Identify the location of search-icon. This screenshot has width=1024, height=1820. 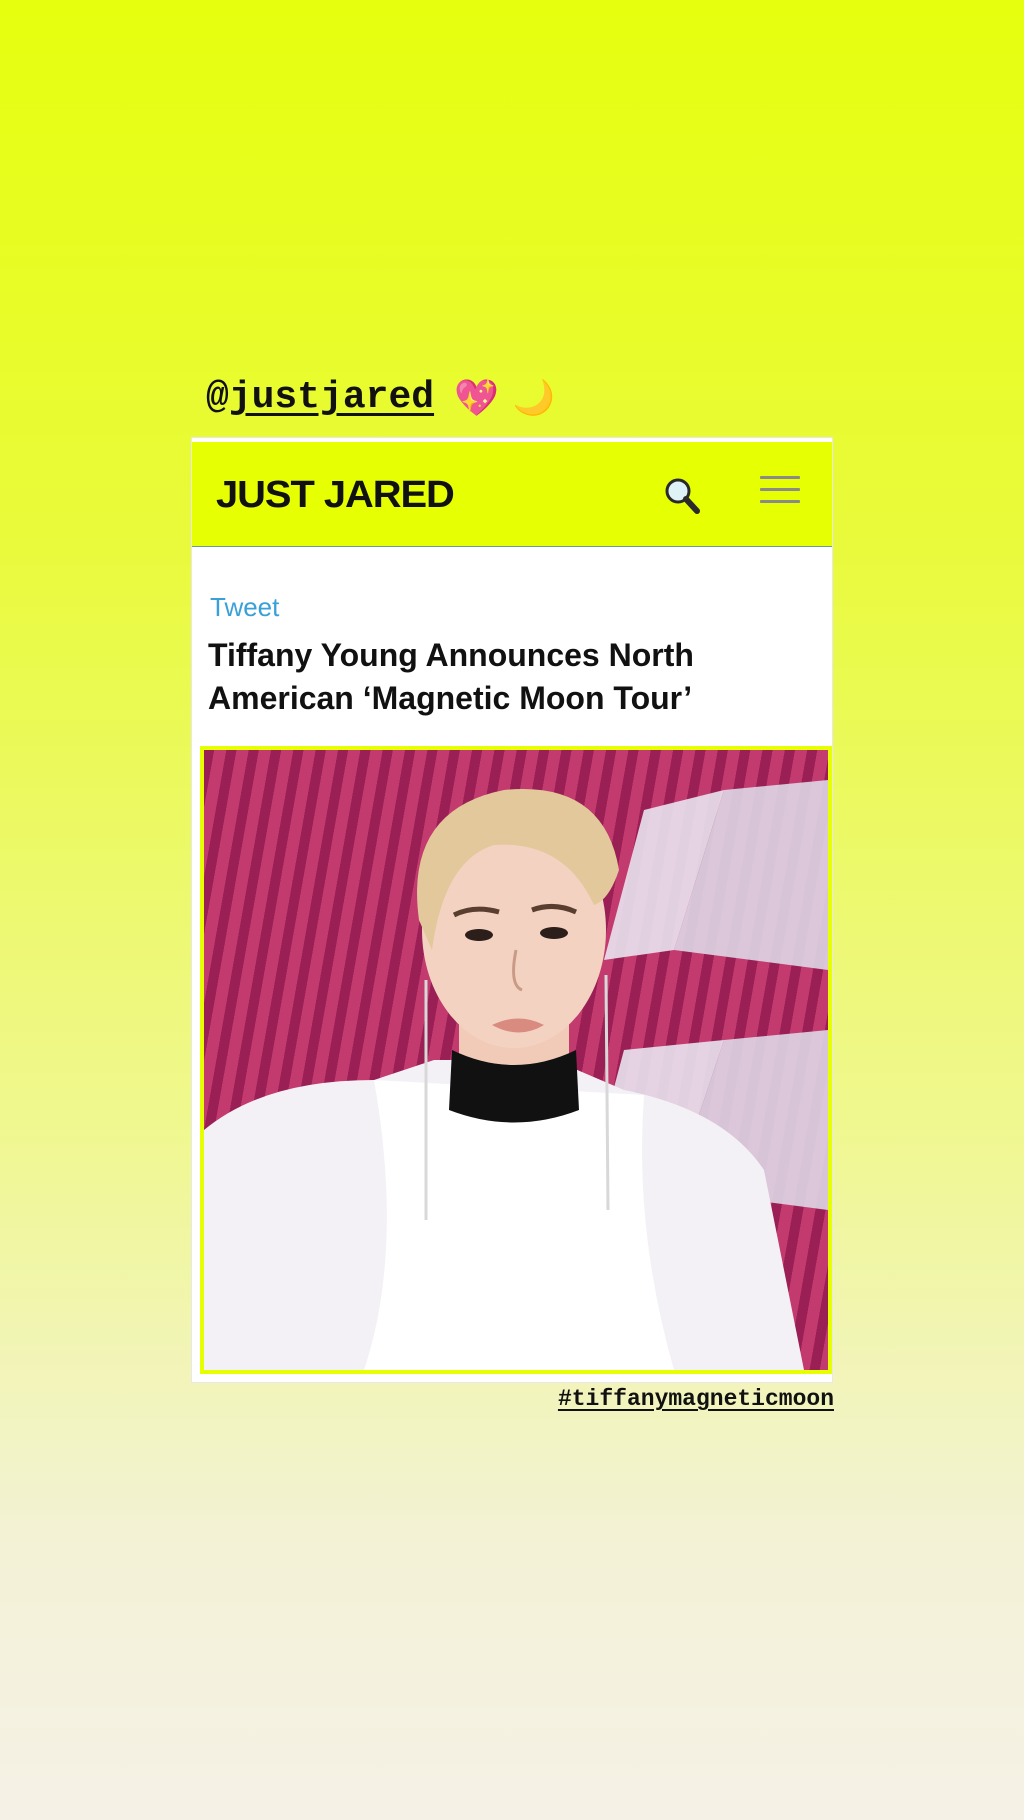
(682, 496).